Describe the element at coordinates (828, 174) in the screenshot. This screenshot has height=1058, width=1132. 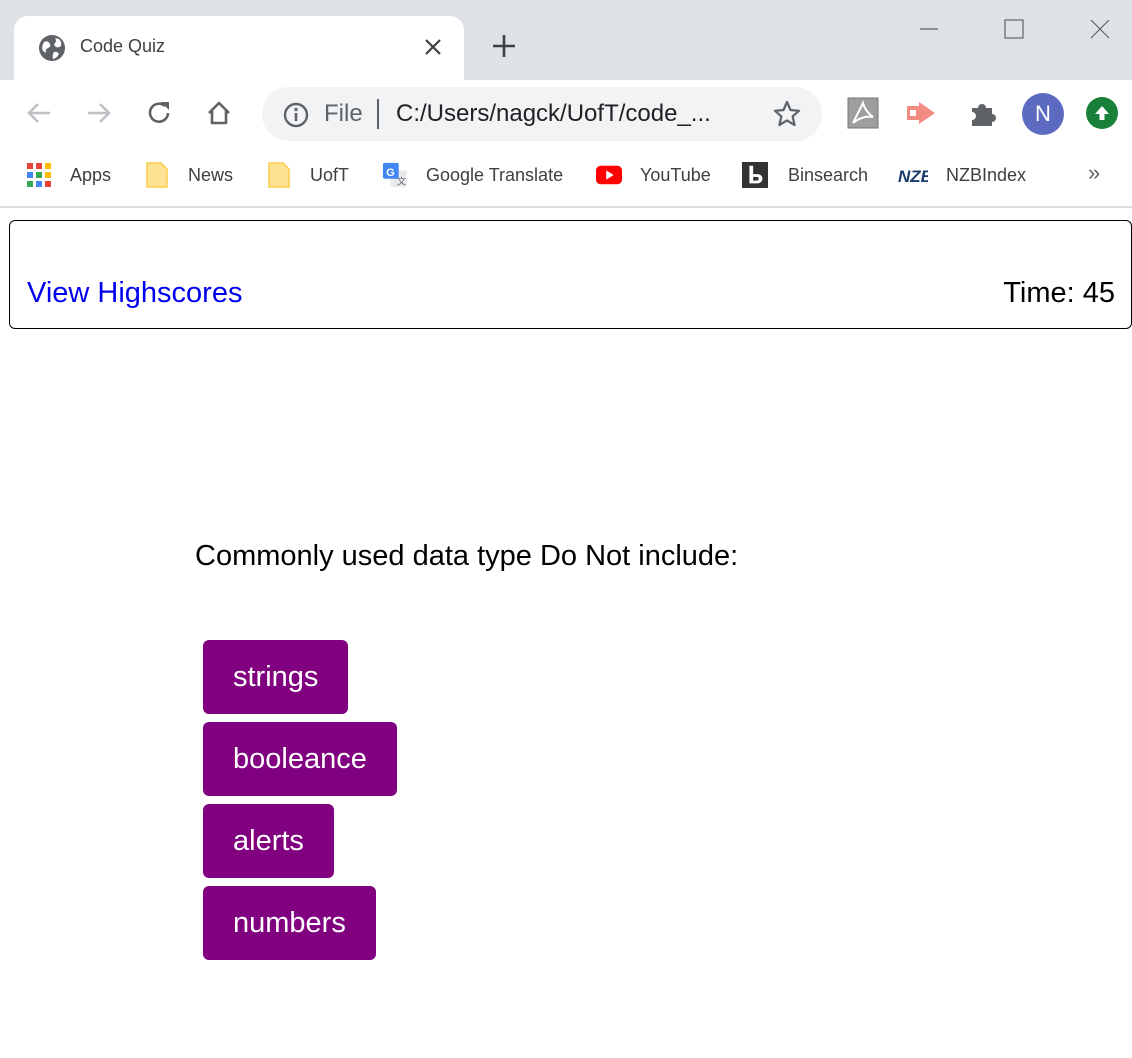
I see `bookmark-label: Binsearch` at that location.